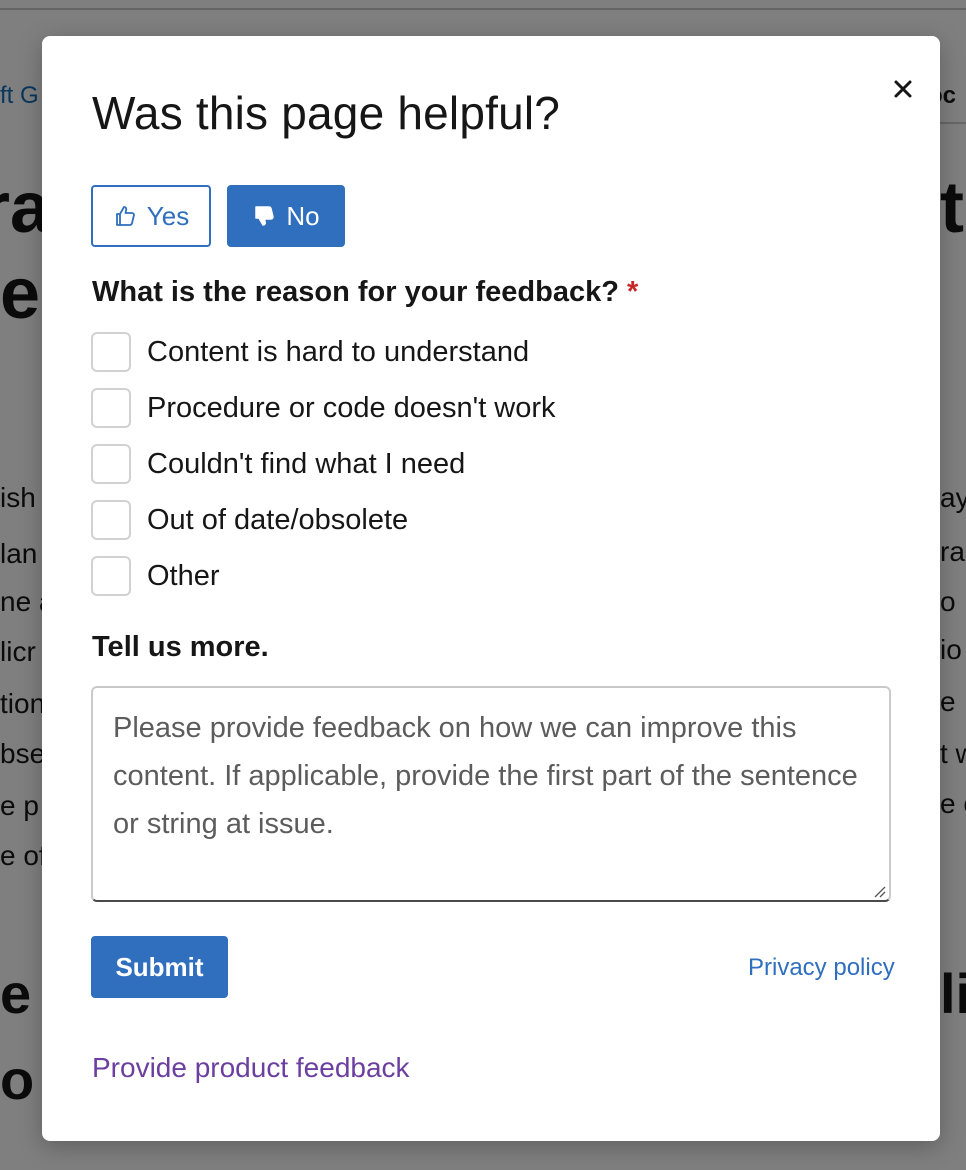 This screenshot has width=966, height=1170. I want to click on reason-question: What is the reason for your feedback? *, so click(365, 292).